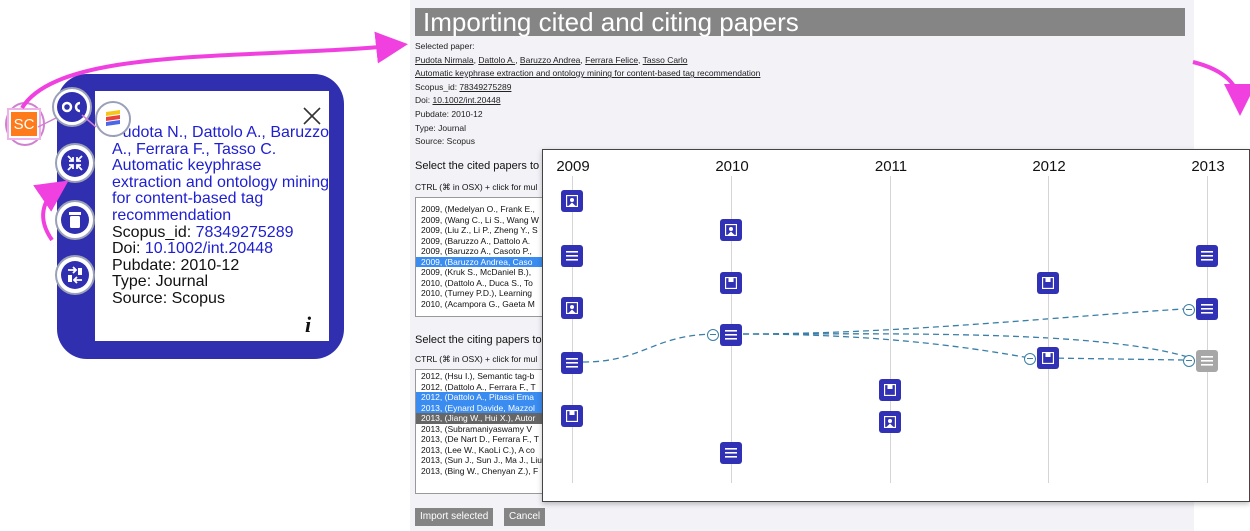 The height and width of the screenshot is (531, 1250). What do you see at coordinates (485, 251) in the screenshot?
I see `list-item: 2009, (Baruzzo A., Casoto P.,` at bounding box center [485, 251].